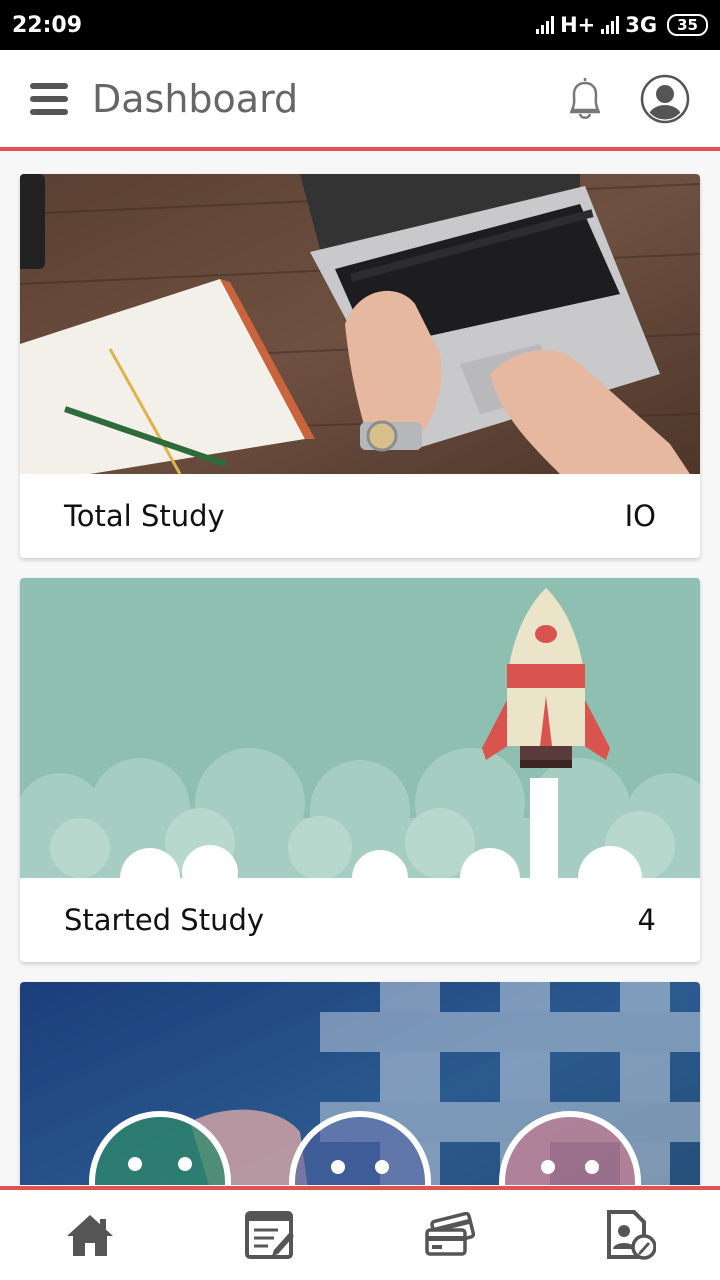 The height and width of the screenshot is (1280, 720). What do you see at coordinates (144, 516) in the screenshot?
I see `card-label: Total Study` at bounding box center [144, 516].